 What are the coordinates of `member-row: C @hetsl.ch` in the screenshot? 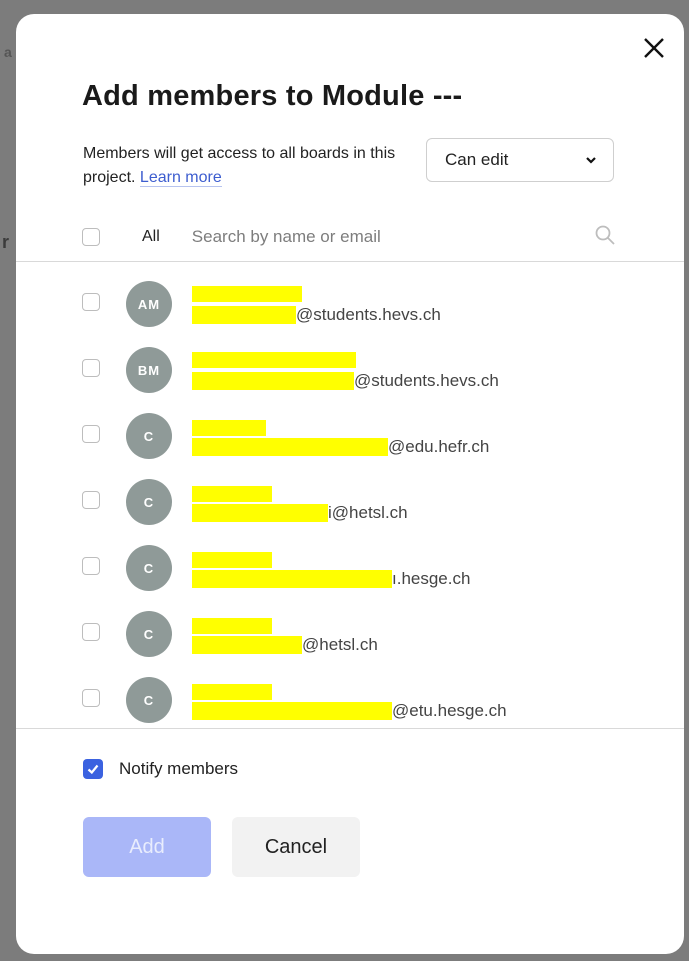 It's located at (350, 634).